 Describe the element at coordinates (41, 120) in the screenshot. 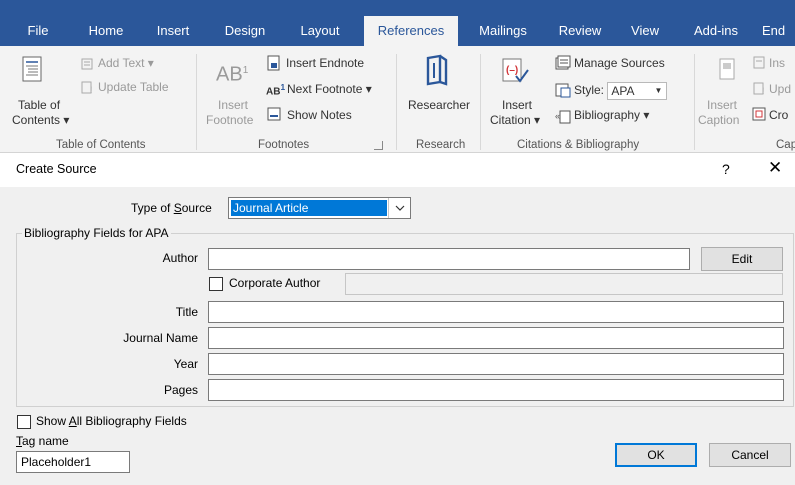

I see `toc-label-2: Contents ▾` at that location.